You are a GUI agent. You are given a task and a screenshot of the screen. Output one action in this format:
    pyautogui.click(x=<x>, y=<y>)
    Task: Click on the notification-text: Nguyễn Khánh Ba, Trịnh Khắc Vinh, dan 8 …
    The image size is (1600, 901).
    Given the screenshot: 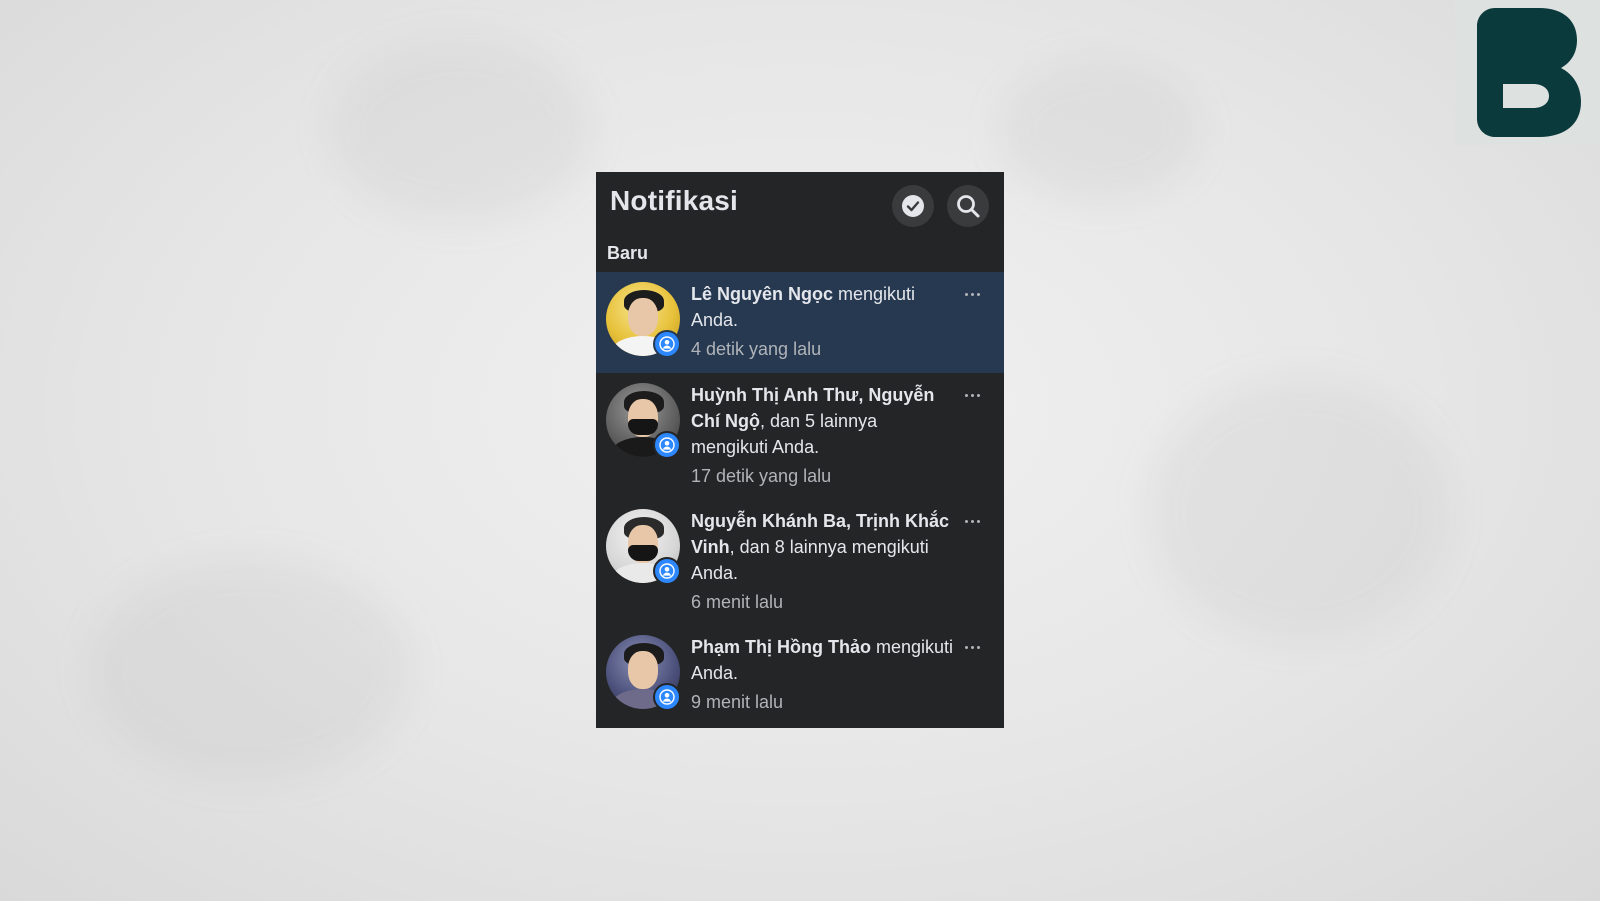 What is the action you would take?
    pyautogui.click(x=823, y=561)
    